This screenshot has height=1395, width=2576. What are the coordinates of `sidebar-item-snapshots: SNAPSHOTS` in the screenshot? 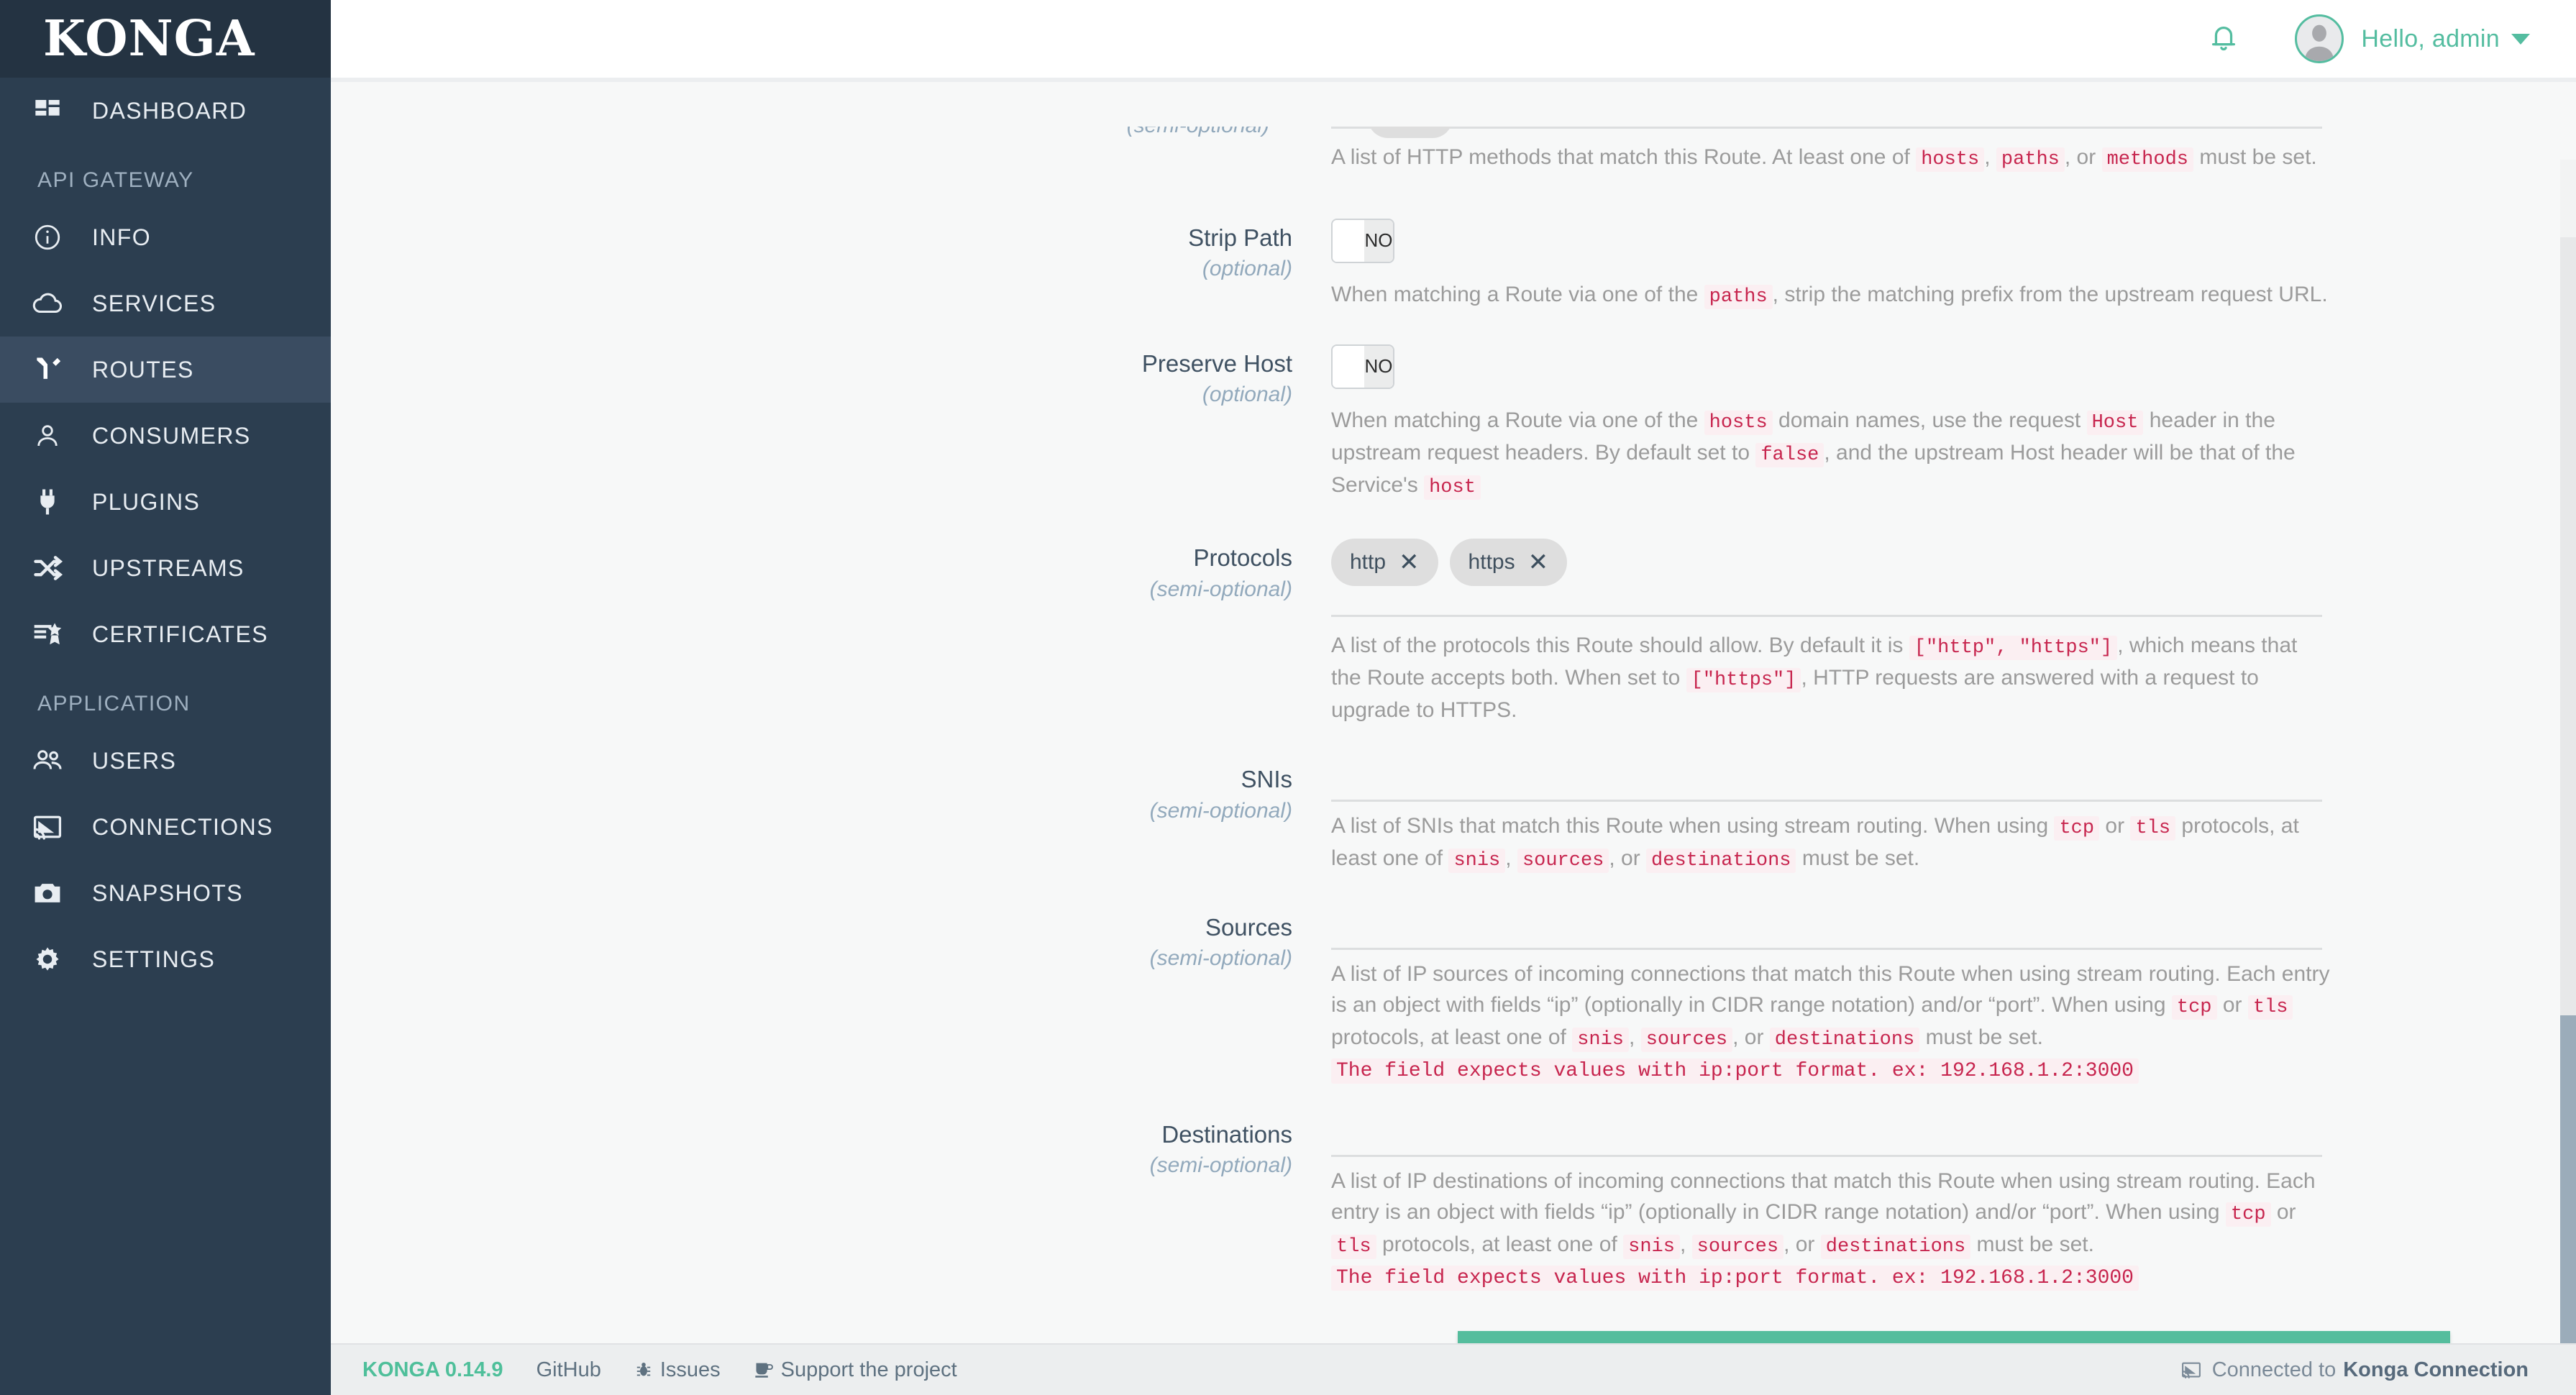 It's located at (165, 893).